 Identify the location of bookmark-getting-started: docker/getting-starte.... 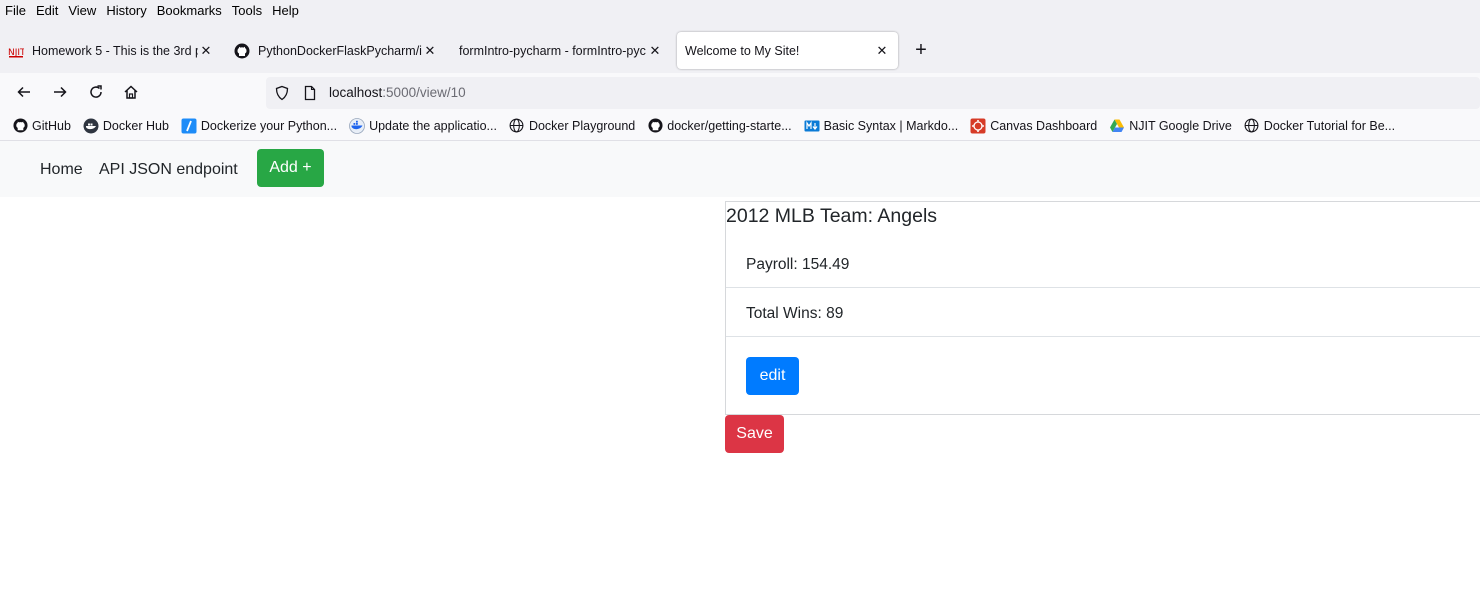
(719, 126).